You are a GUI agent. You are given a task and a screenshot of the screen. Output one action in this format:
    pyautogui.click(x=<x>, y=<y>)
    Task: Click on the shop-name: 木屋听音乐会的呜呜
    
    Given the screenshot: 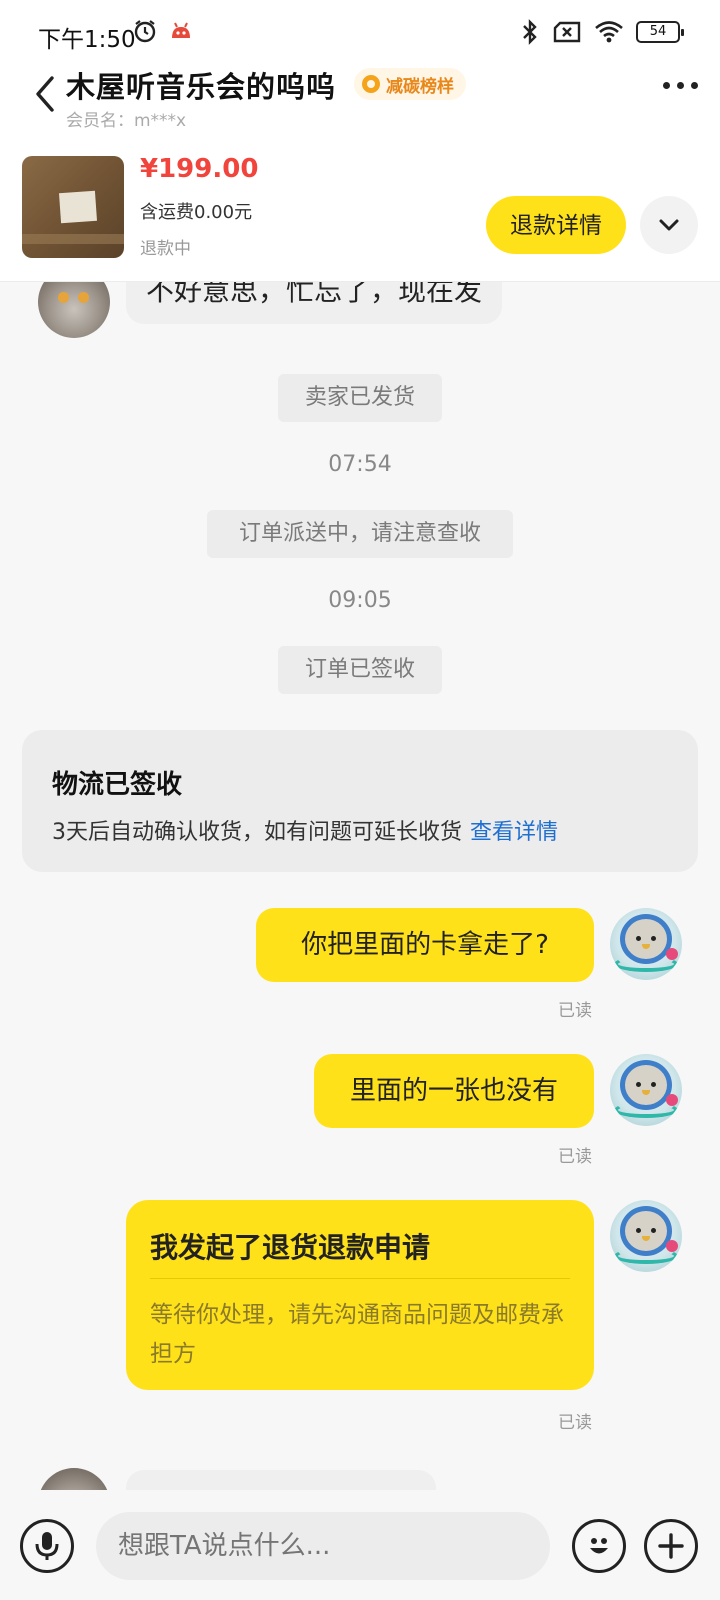 What is the action you would take?
    pyautogui.click(x=201, y=85)
    